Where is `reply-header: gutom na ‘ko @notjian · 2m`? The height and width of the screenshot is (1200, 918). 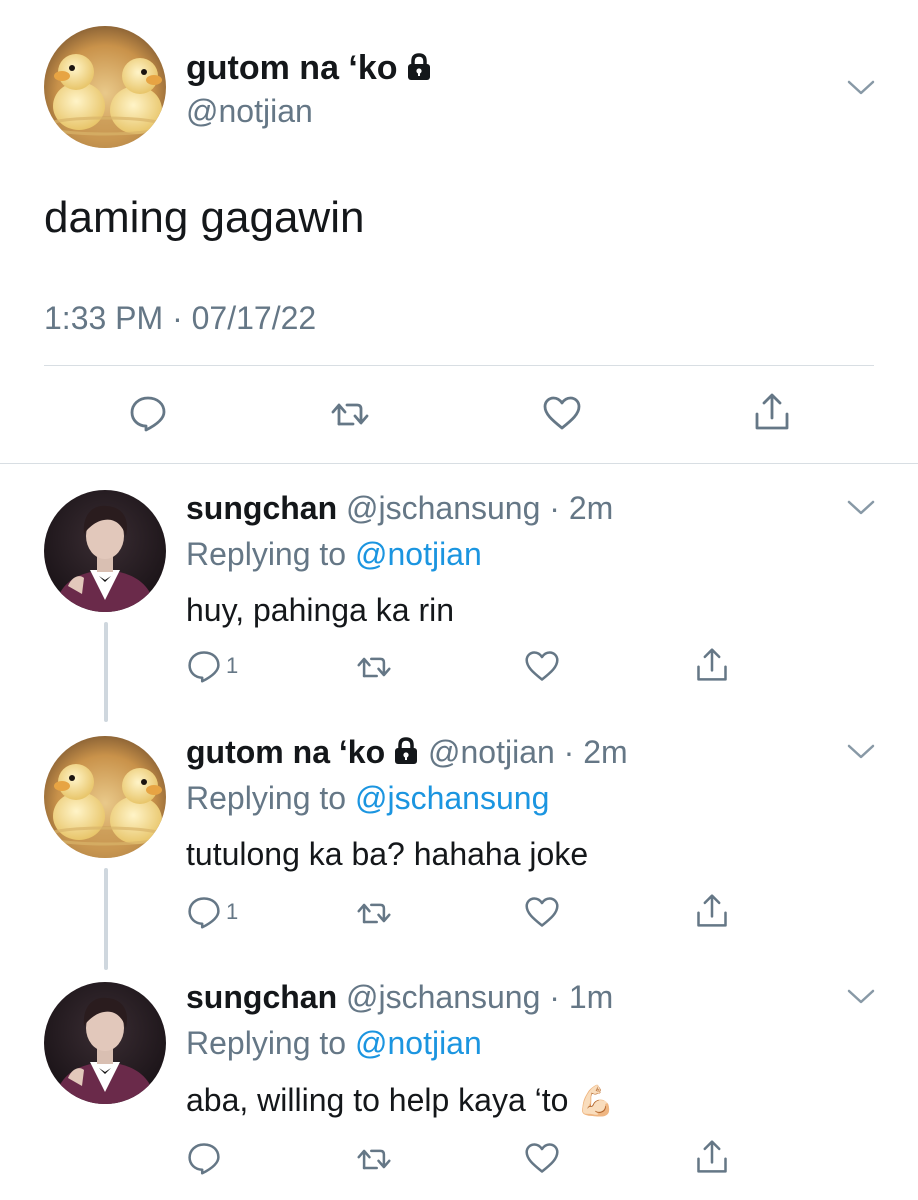
reply-header: gutom na ‘ko @notjian · 2m is located at coordinates (407, 752).